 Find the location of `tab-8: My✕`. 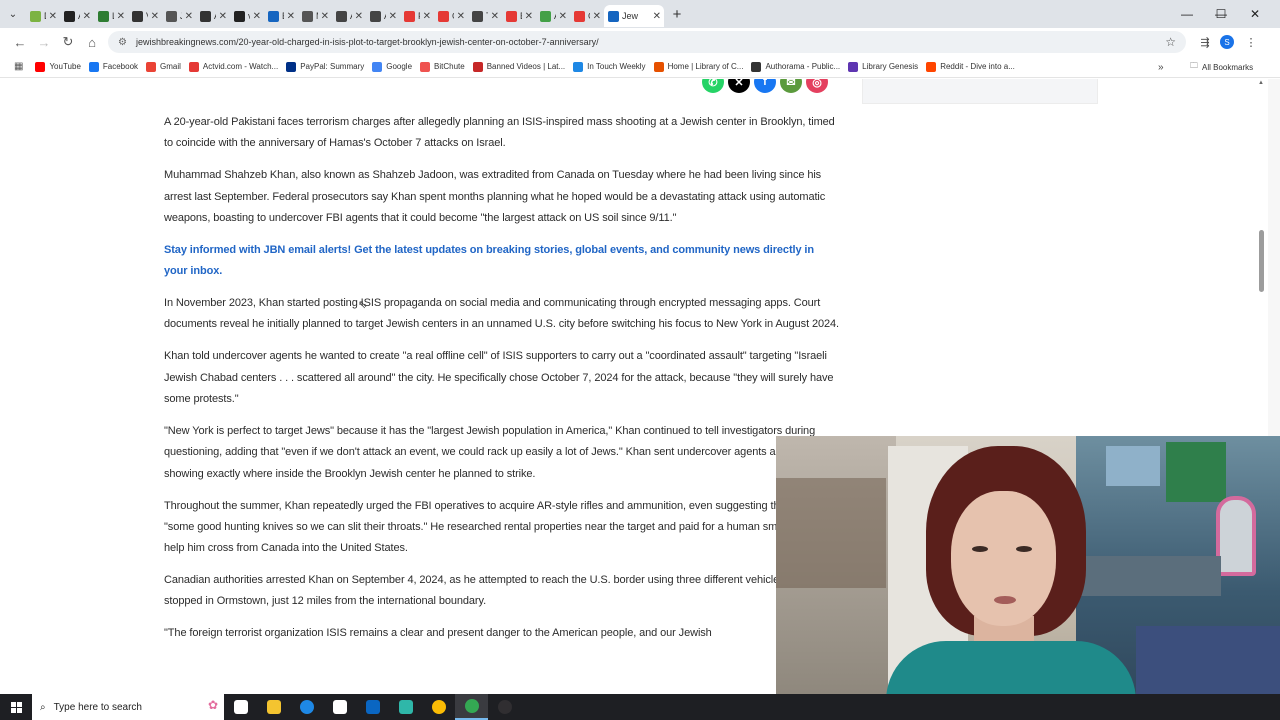

tab-8: My✕ is located at coordinates (315, 16).